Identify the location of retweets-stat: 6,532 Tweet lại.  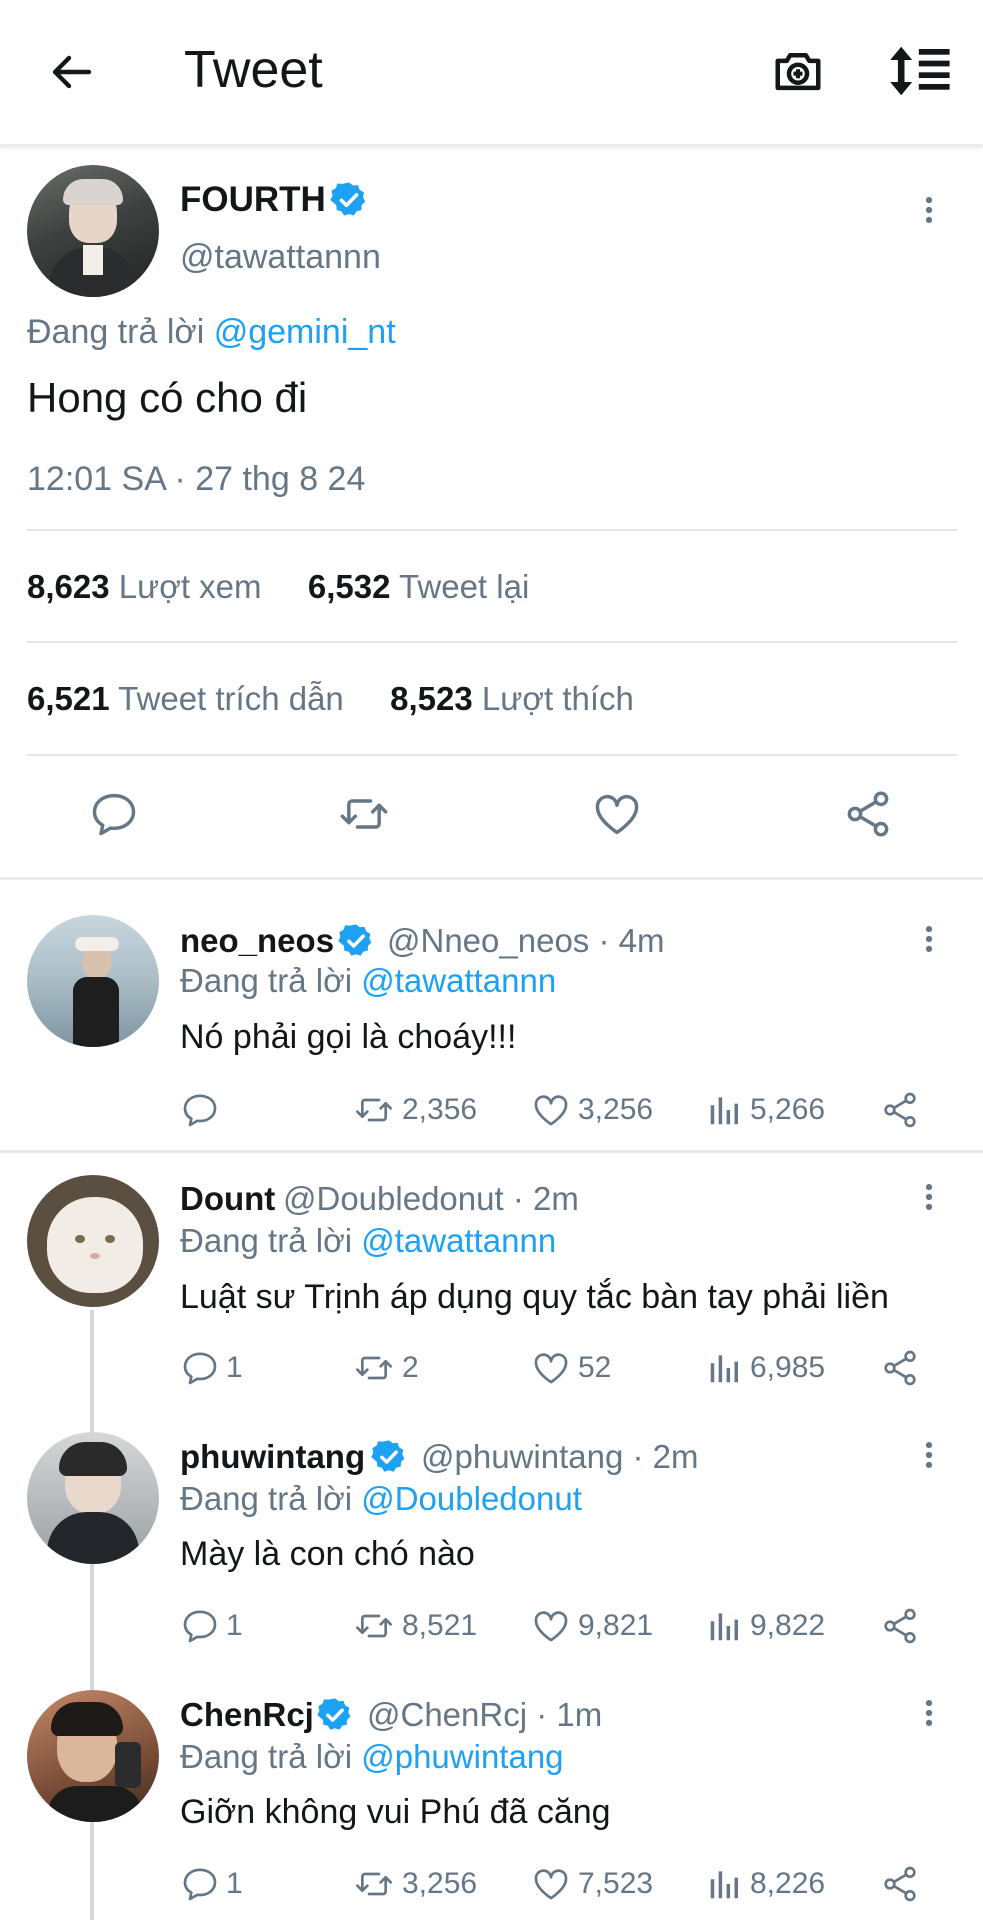
(418, 586).